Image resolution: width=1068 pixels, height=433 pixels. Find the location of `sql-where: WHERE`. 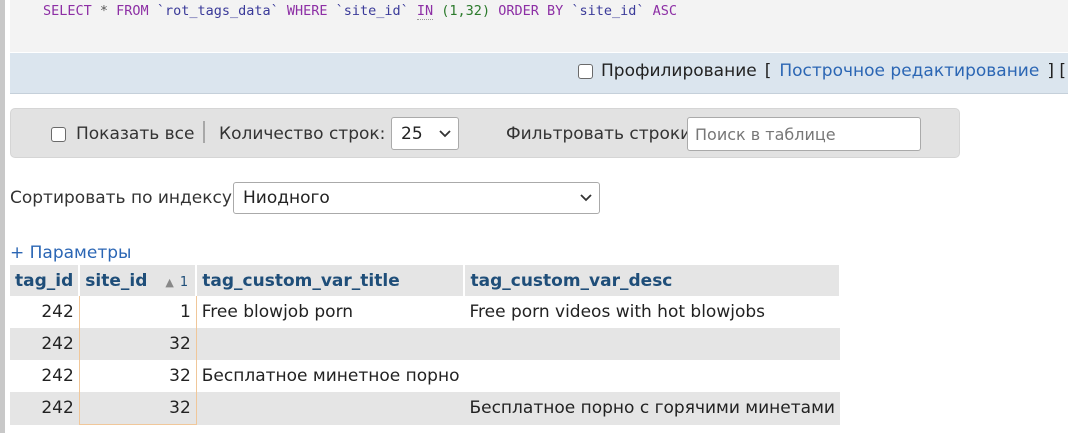

sql-where: WHERE is located at coordinates (307, 11).